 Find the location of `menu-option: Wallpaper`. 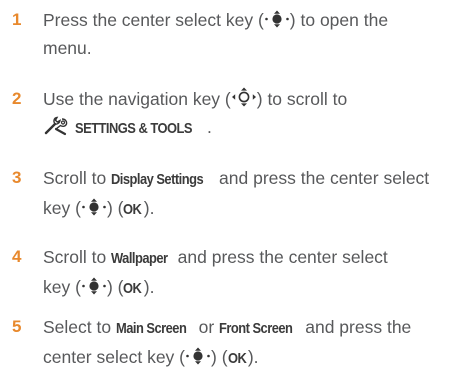

menu-option: Wallpaper is located at coordinates (139, 258).